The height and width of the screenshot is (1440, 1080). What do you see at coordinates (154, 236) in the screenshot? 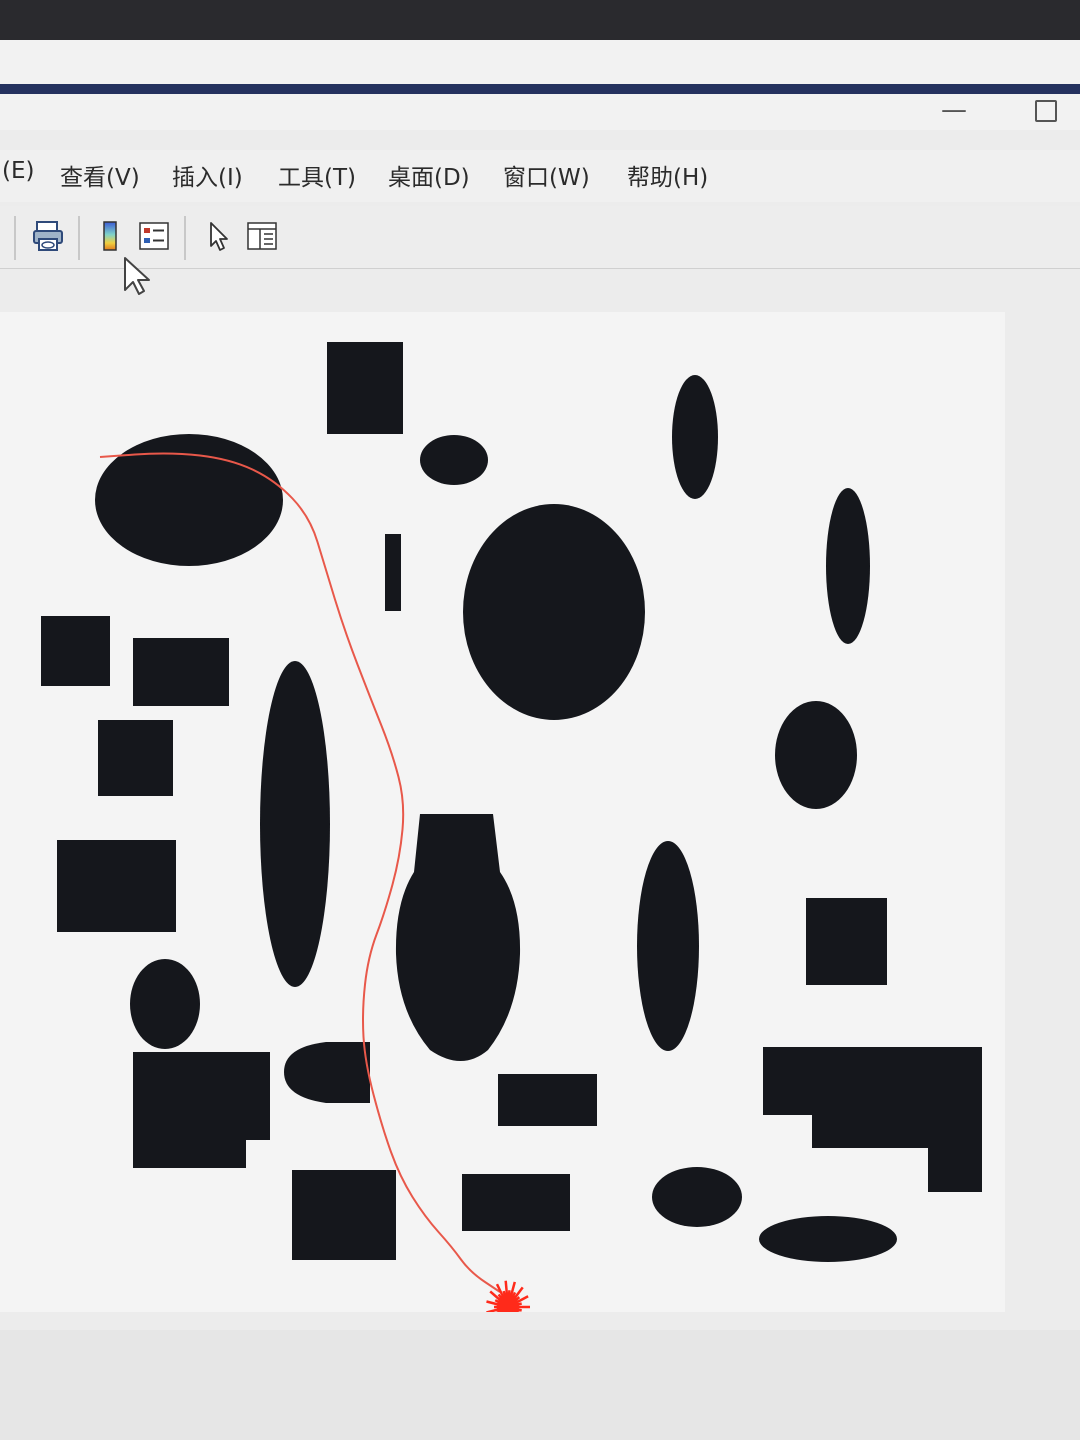
I see `legend-icon` at bounding box center [154, 236].